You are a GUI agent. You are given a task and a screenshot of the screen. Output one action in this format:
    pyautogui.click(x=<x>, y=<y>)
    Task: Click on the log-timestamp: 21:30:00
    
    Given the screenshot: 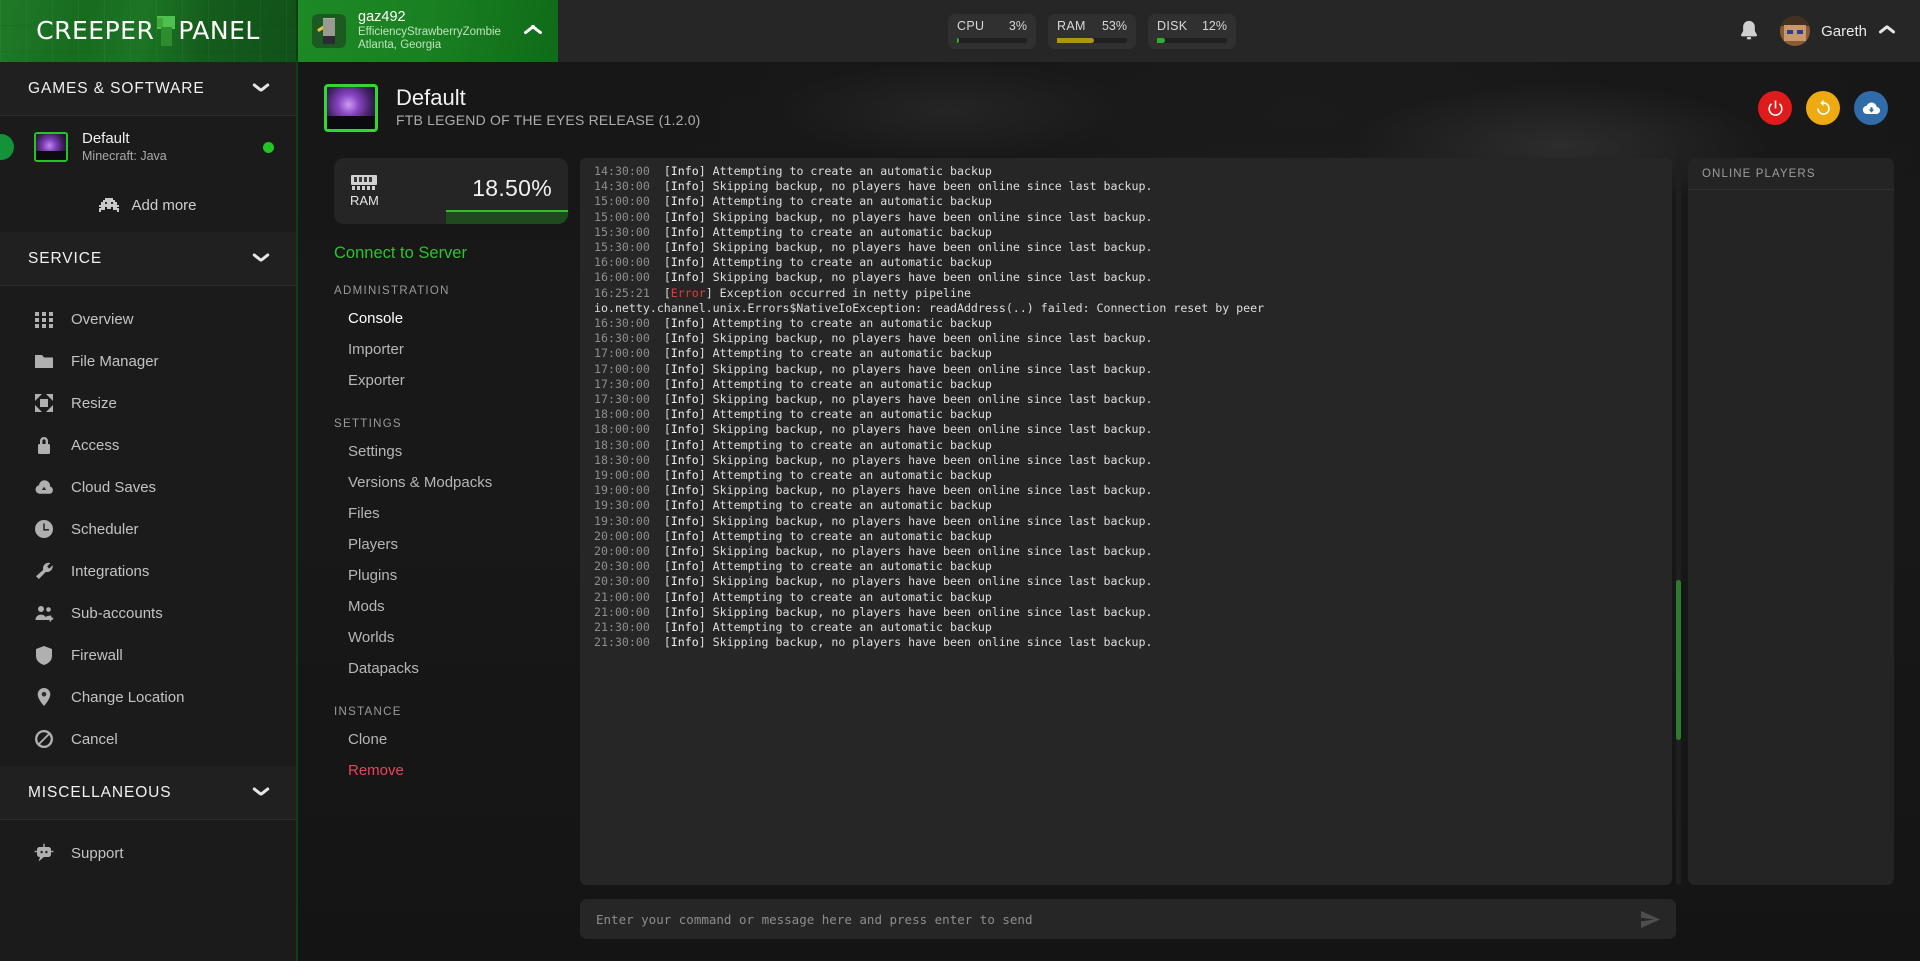 What is the action you would take?
    pyautogui.click(x=622, y=627)
    